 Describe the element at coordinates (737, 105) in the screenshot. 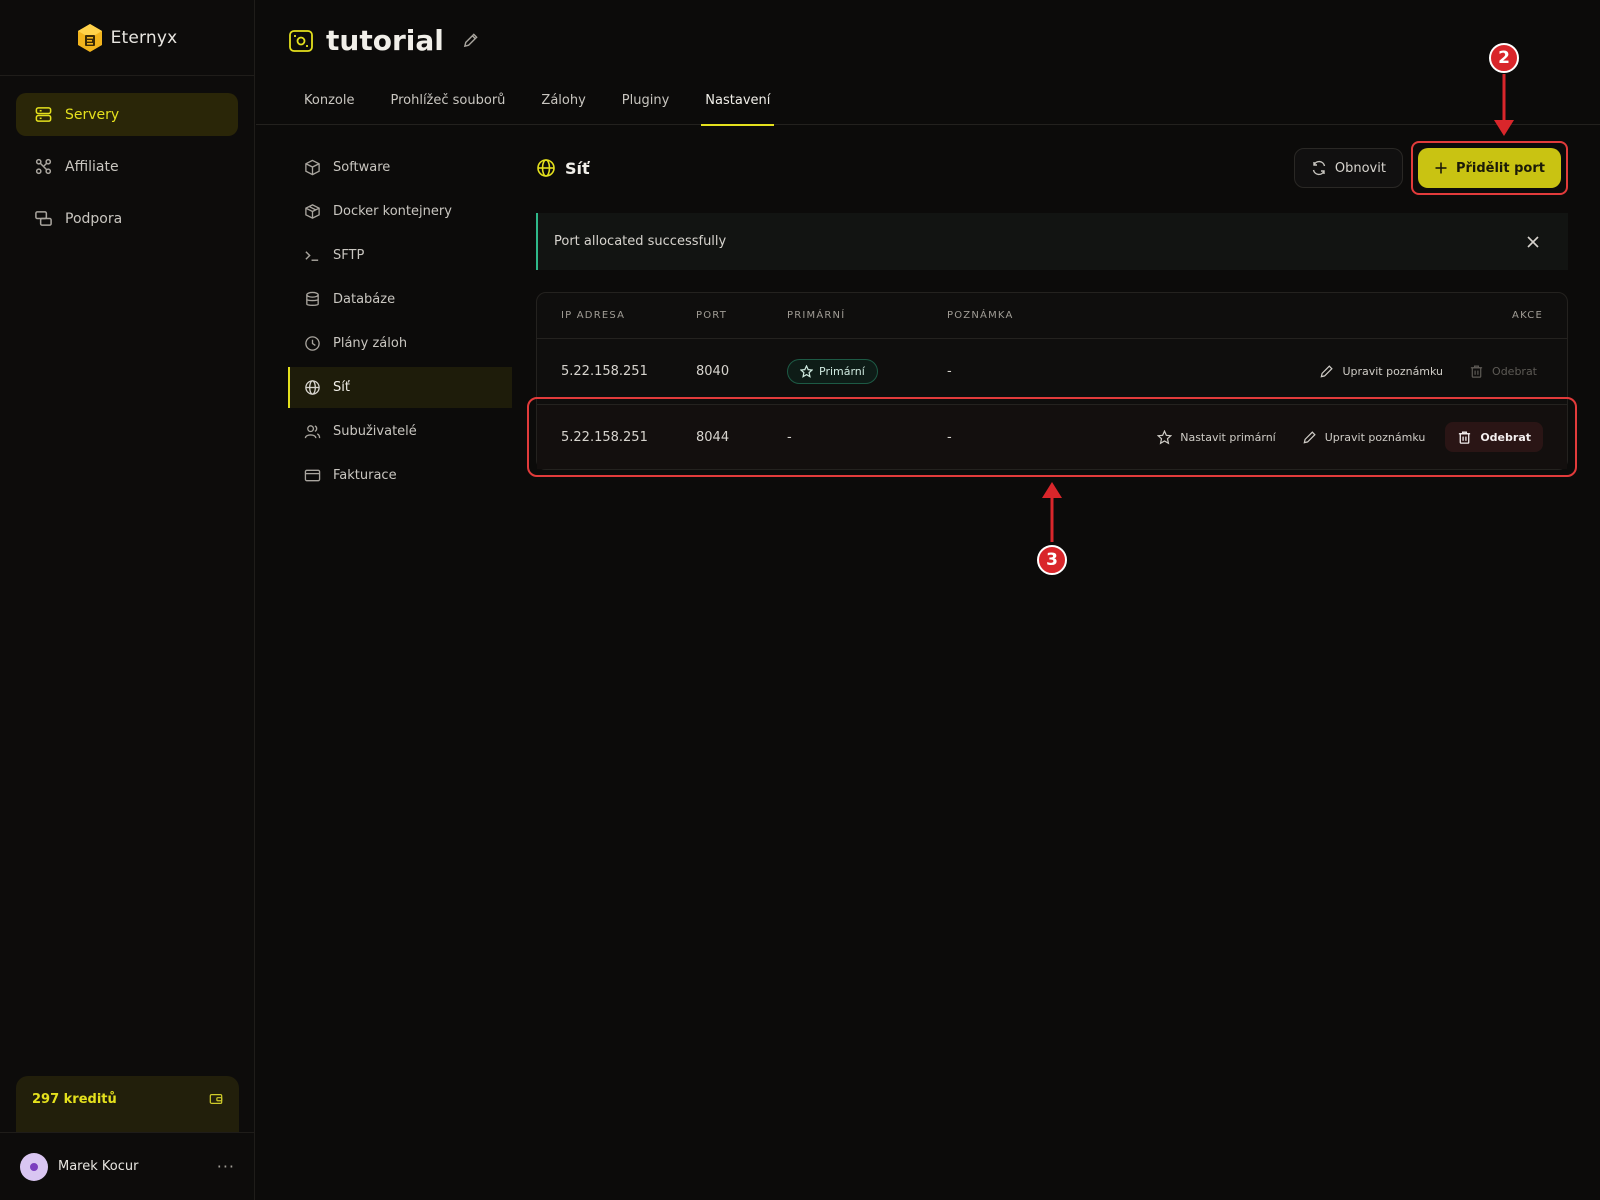

I see `tab-settings: Nastavení` at that location.